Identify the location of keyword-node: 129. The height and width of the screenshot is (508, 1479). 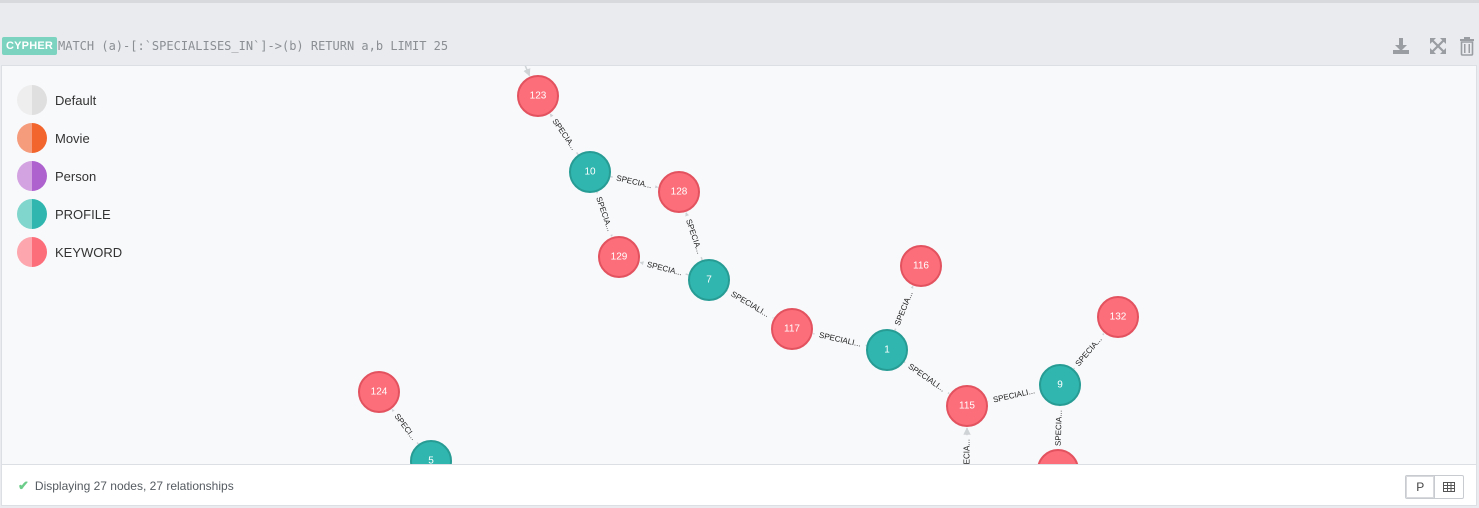
(619, 257).